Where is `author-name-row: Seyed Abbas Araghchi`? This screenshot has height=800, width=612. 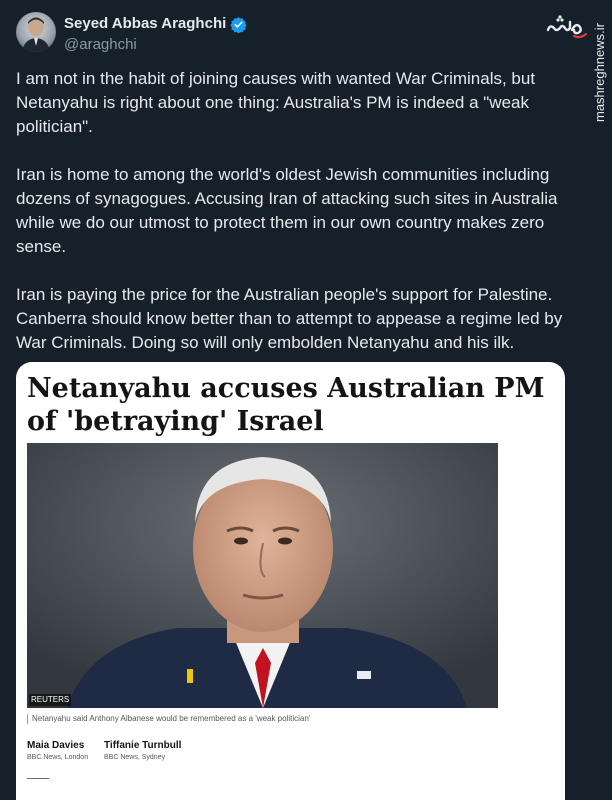
author-name-row: Seyed Abbas Araghchi is located at coordinates (155, 24).